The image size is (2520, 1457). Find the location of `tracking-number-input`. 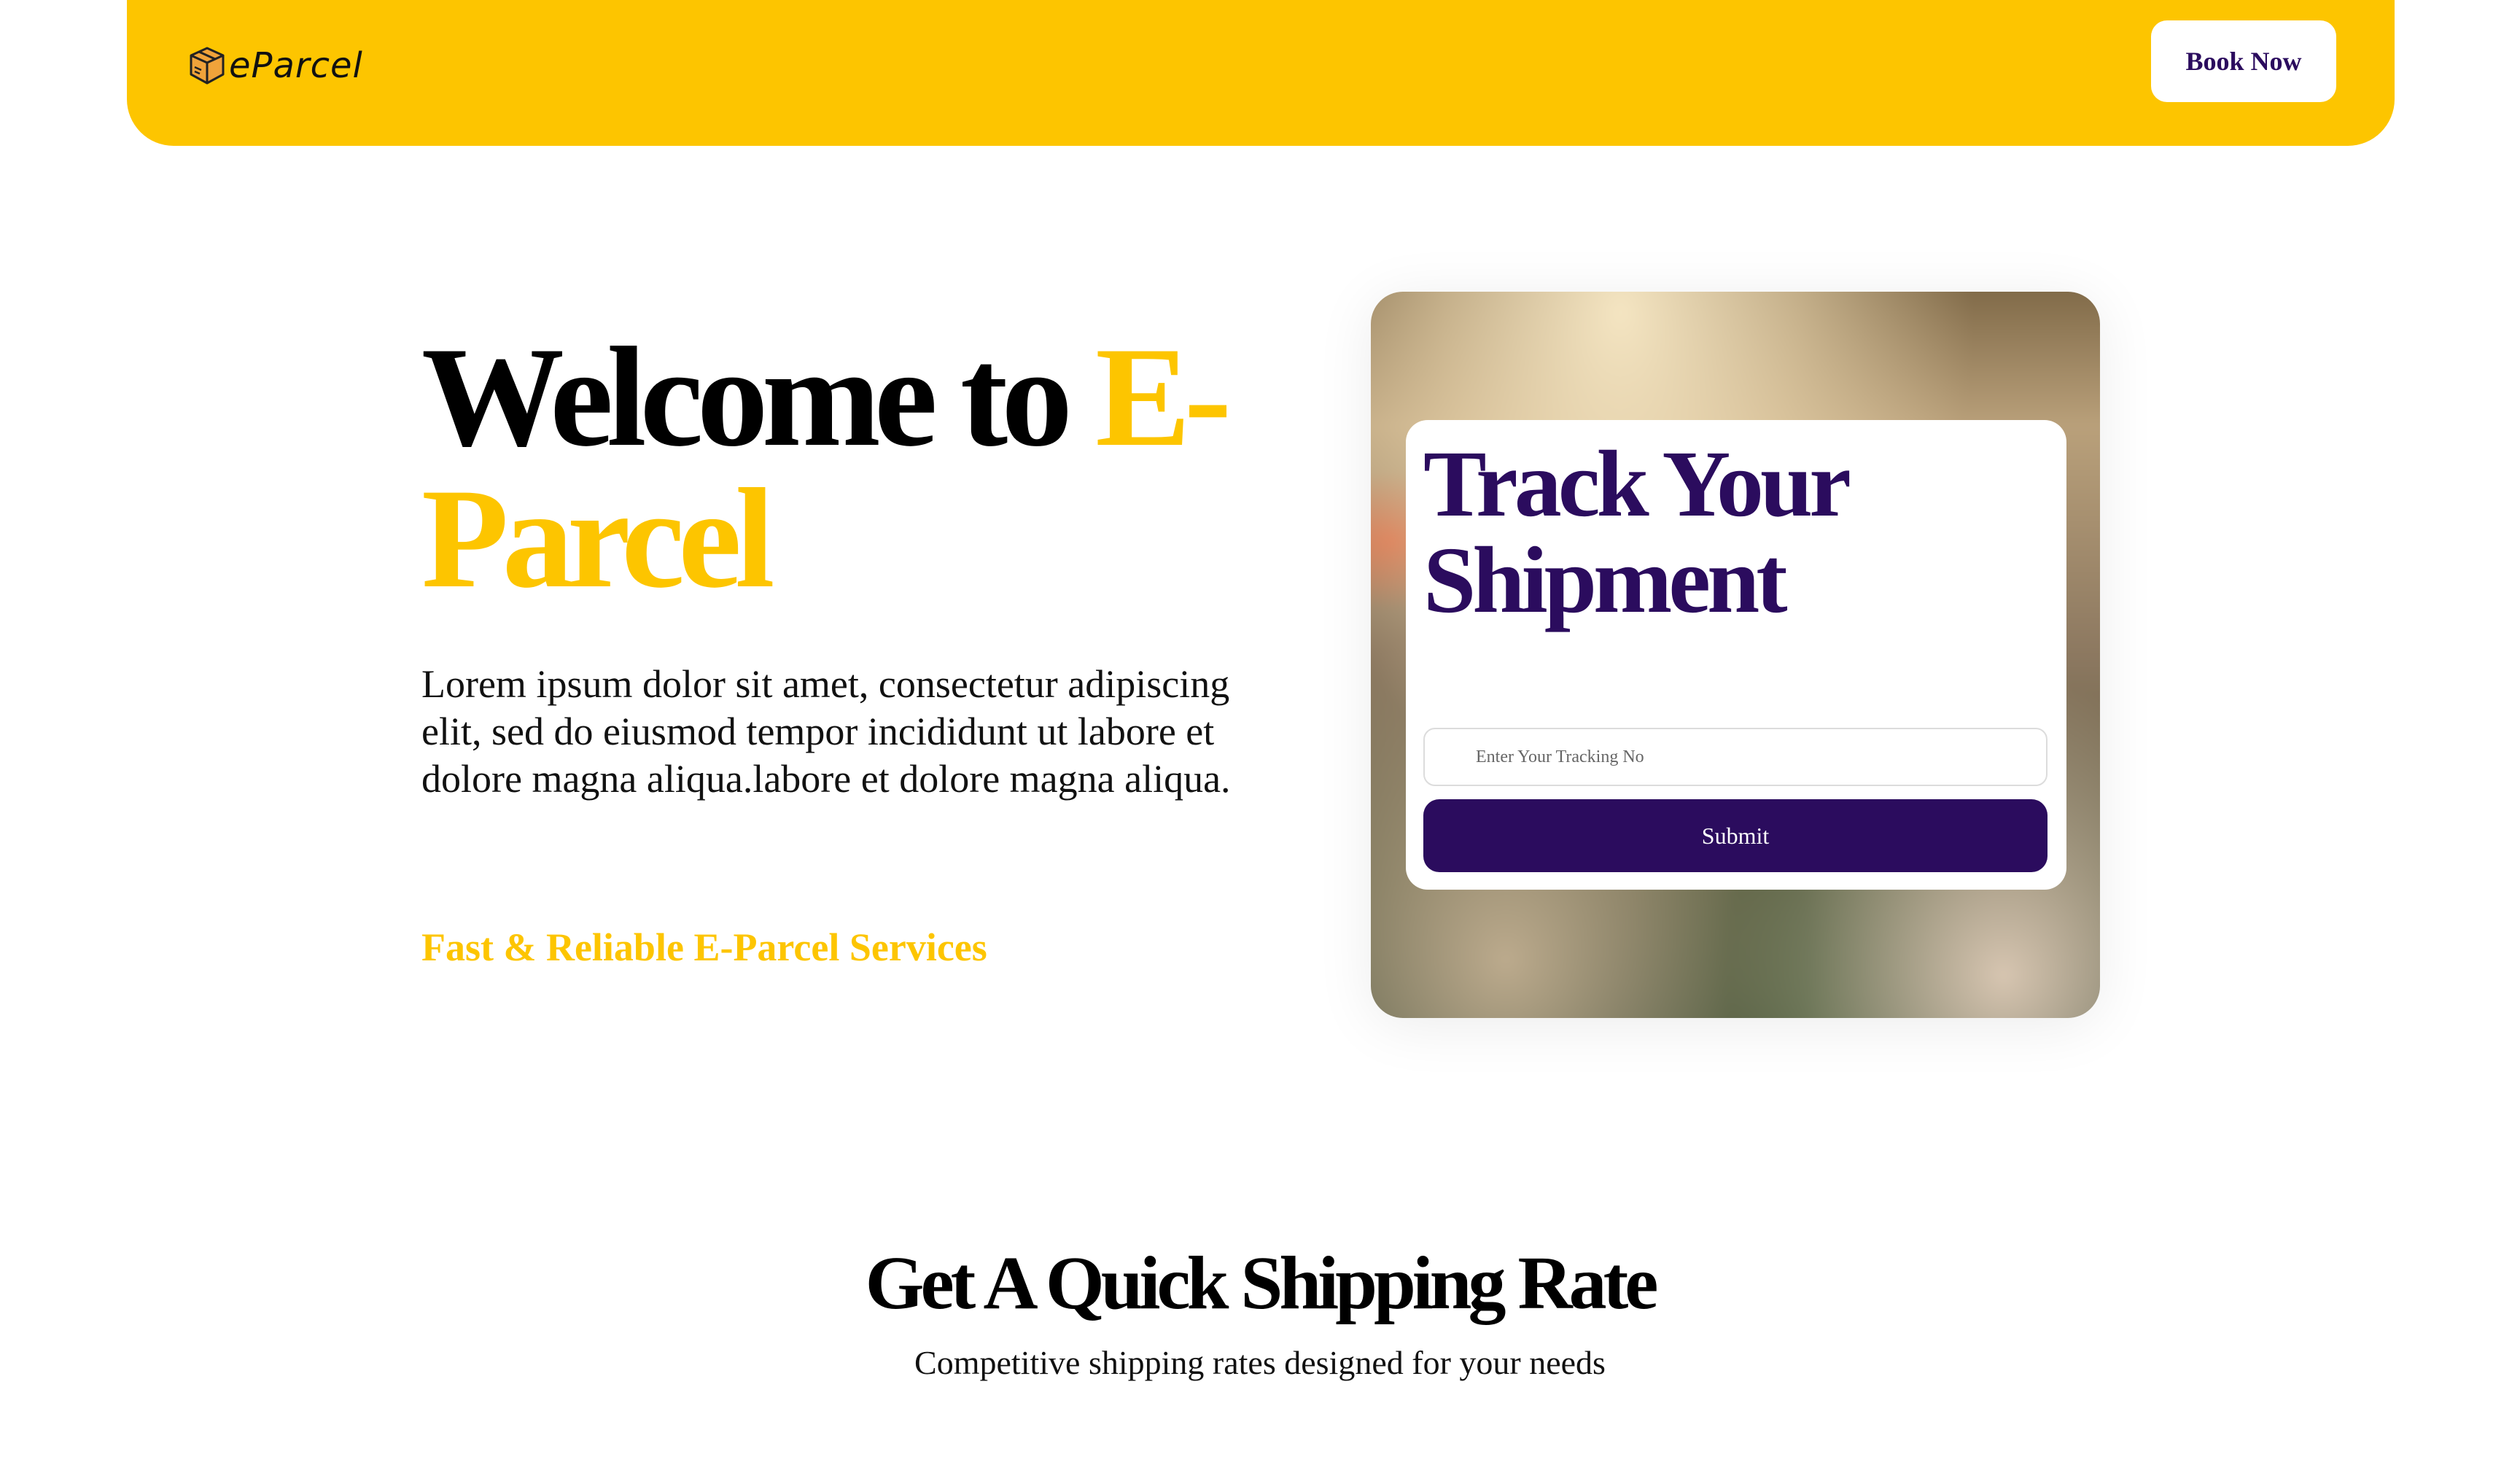

tracking-number-input is located at coordinates (1735, 757).